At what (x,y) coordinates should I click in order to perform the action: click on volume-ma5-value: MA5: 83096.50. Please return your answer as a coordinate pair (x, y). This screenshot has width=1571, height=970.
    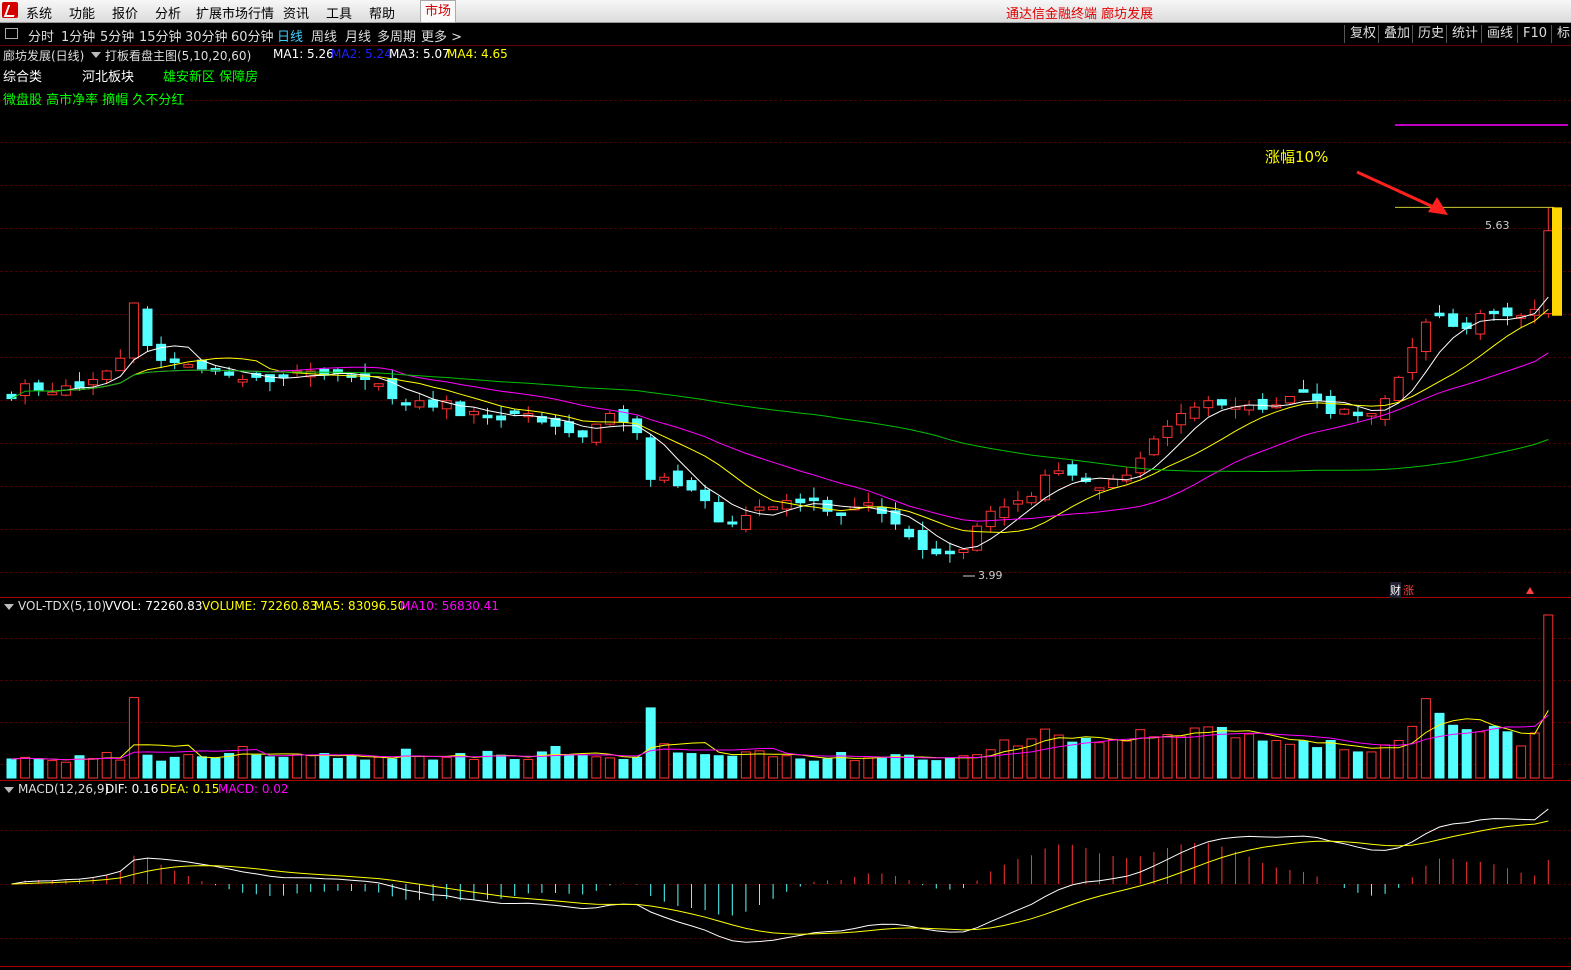
    Looking at the image, I should click on (360, 606).